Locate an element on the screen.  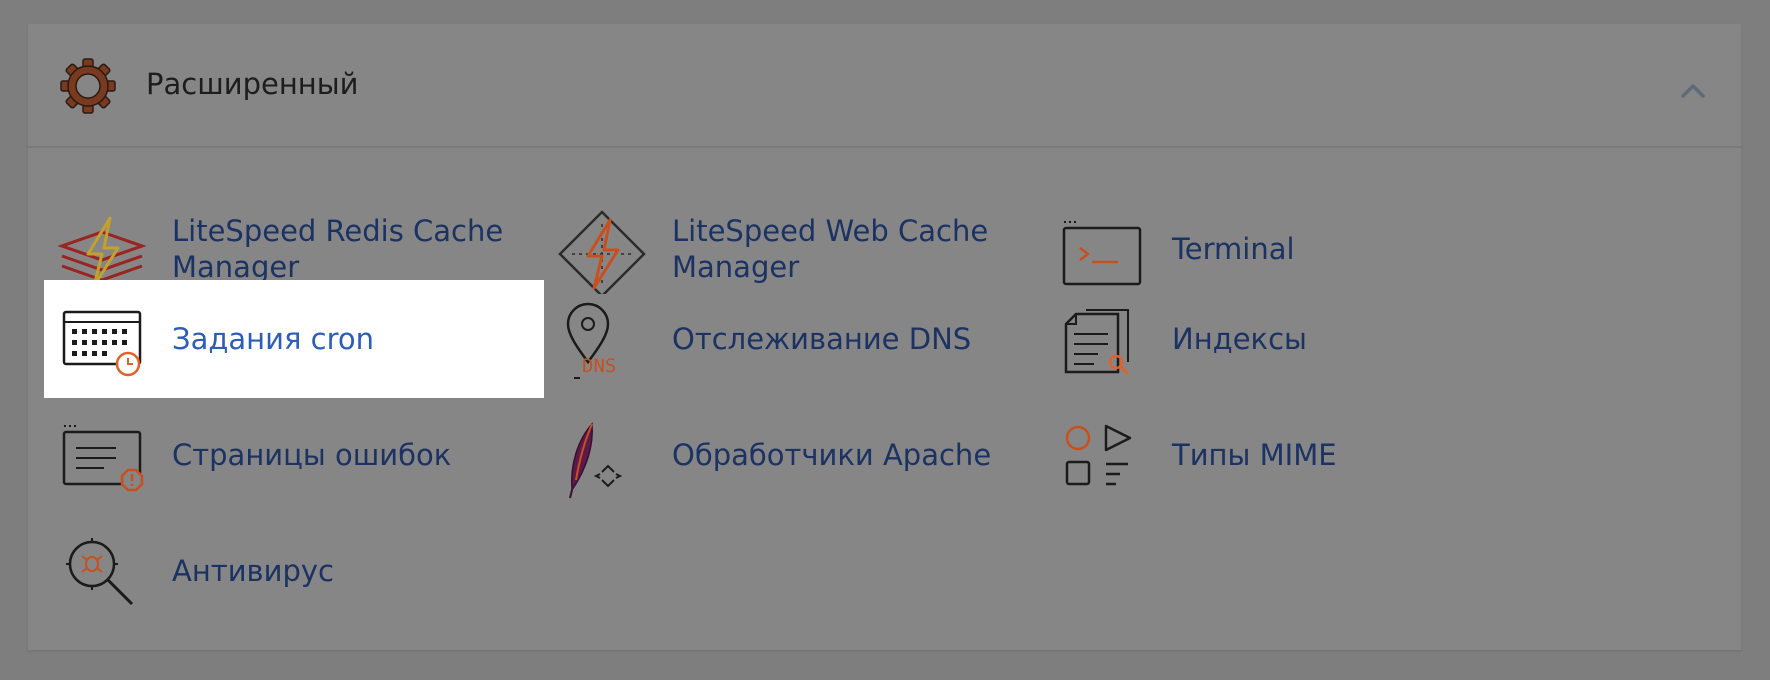
mime-shapes-icon is located at coordinates (1102, 458).